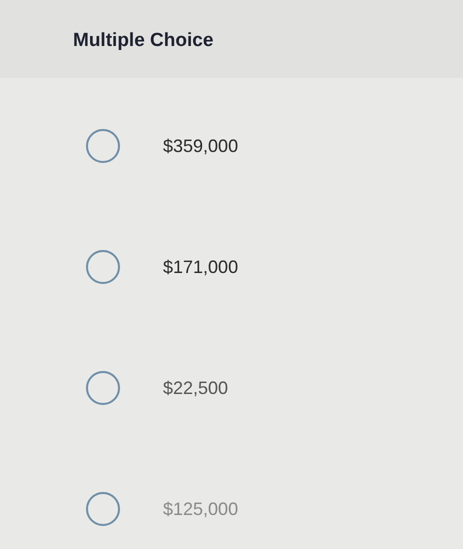  Describe the element at coordinates (200, 267) in the screenshot. I see `option-label: $171,000` at that location.